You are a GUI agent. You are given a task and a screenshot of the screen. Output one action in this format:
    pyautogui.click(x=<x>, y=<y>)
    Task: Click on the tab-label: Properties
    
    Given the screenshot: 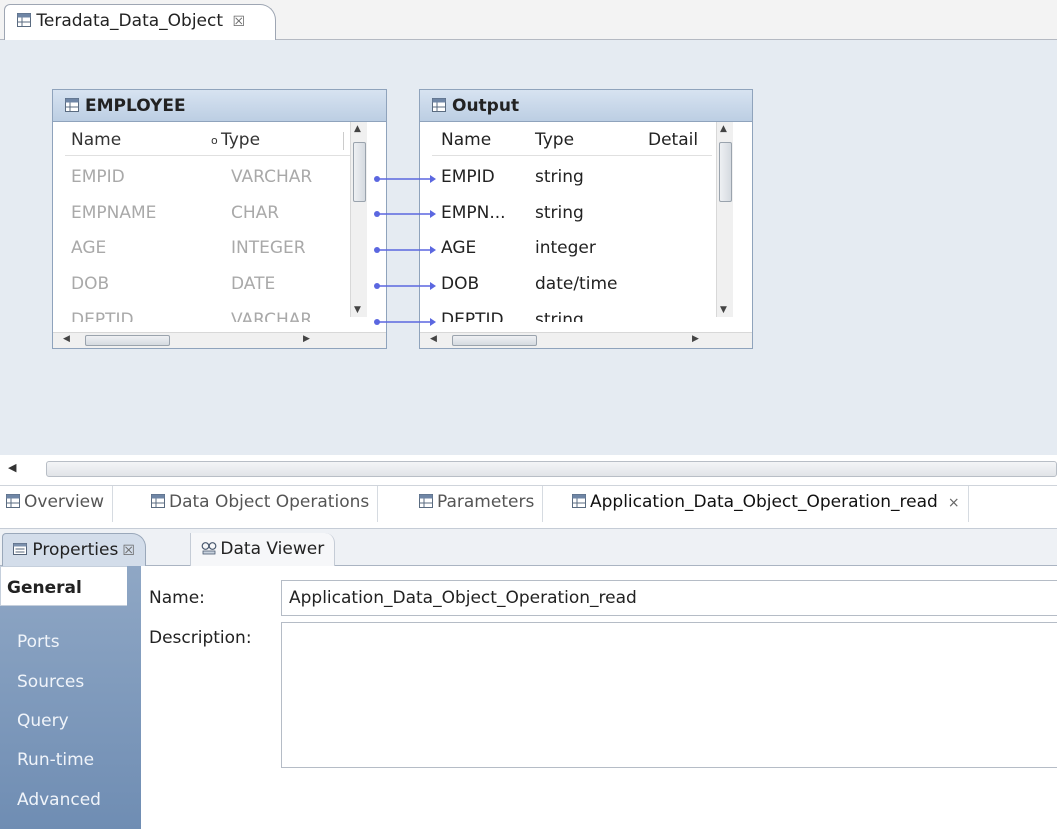 What is the action you would take?
    pyautogui.click(x=75, y=550)
    